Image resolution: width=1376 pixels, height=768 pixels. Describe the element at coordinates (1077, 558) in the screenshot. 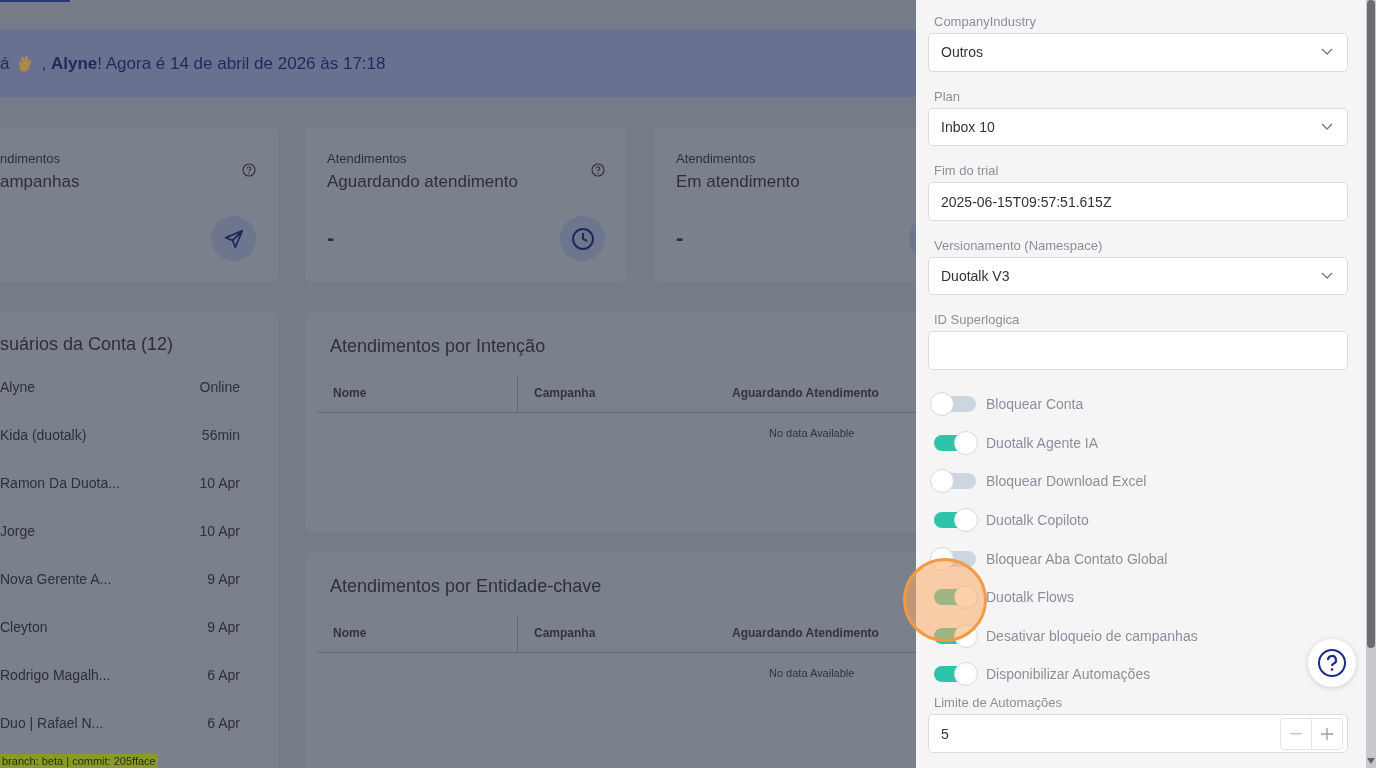

I see `toggle-label: Bloquear Aba Contato Global` at that location.